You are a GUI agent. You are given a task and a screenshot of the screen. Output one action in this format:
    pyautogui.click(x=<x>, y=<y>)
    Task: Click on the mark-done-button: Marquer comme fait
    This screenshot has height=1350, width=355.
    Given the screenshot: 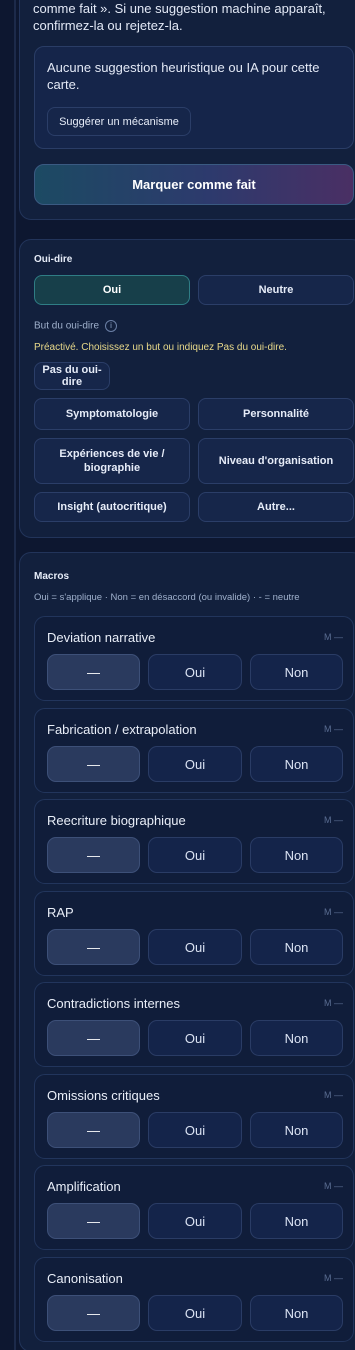 What is the action you would take?
    pyautogui.click(x=194, y=184)
    